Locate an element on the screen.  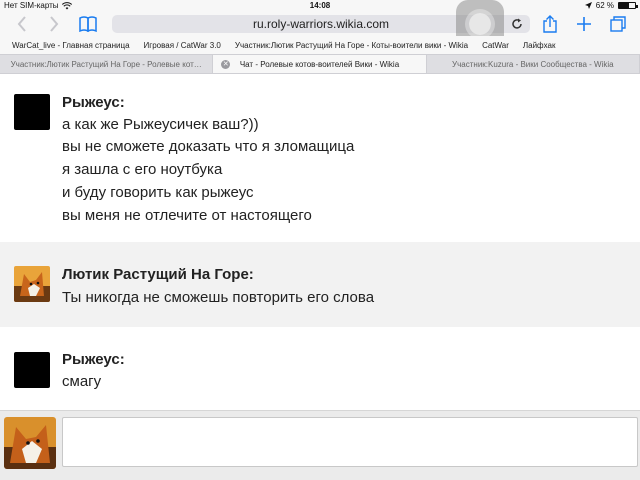
reload-icon is located at coordinates (517, 24).